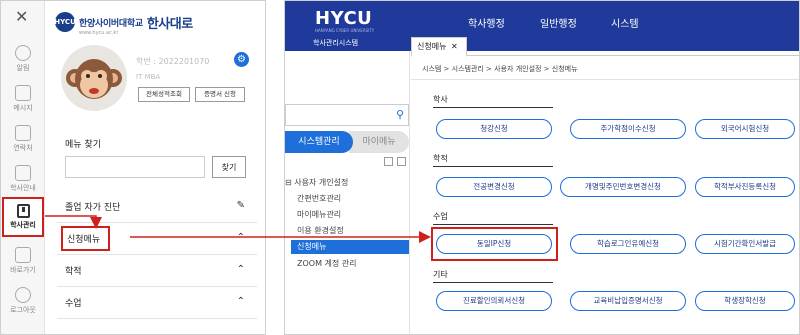  What do you see at coordinates (319, 214) in the screenshot?
I see `tree-item: 마이메뉴관리` at bounding box center [319, 214].